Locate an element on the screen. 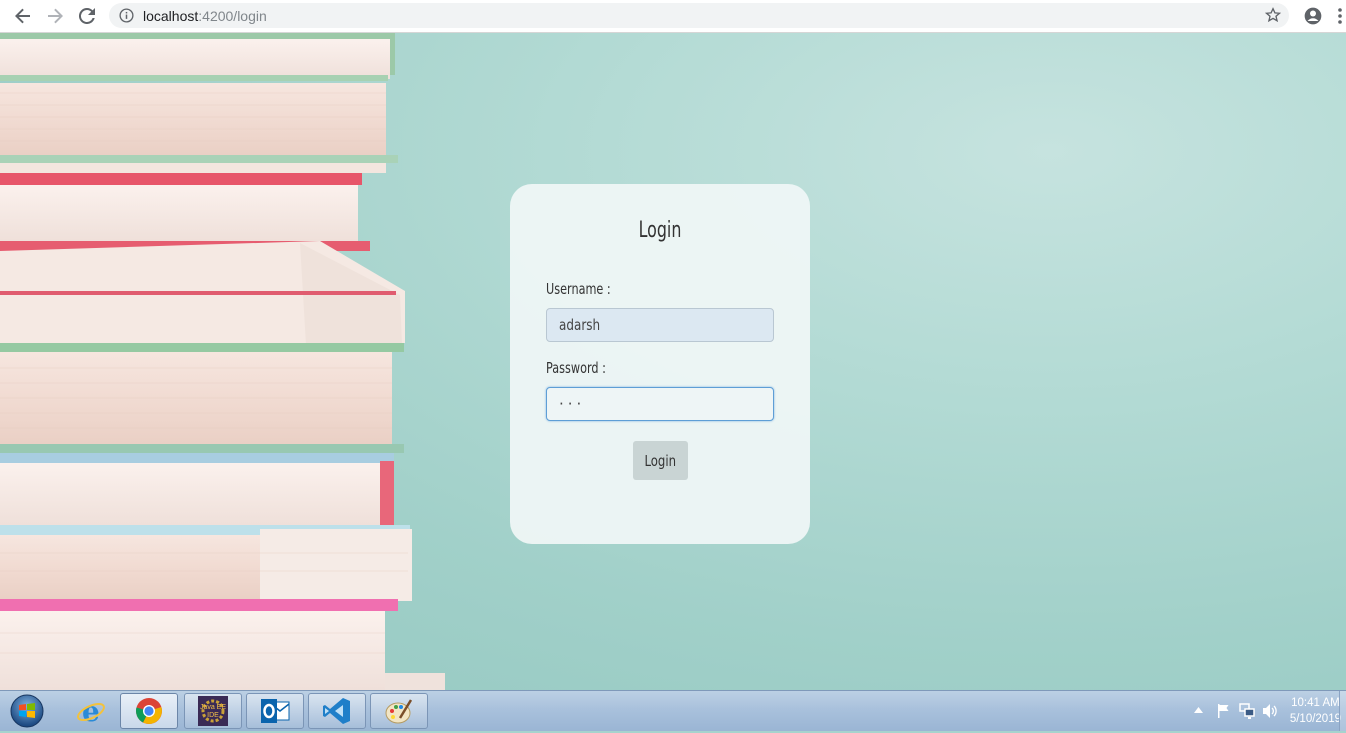 This screenshot has height=733, width=1346. login-title: Login is located at coordinates (660, 230).